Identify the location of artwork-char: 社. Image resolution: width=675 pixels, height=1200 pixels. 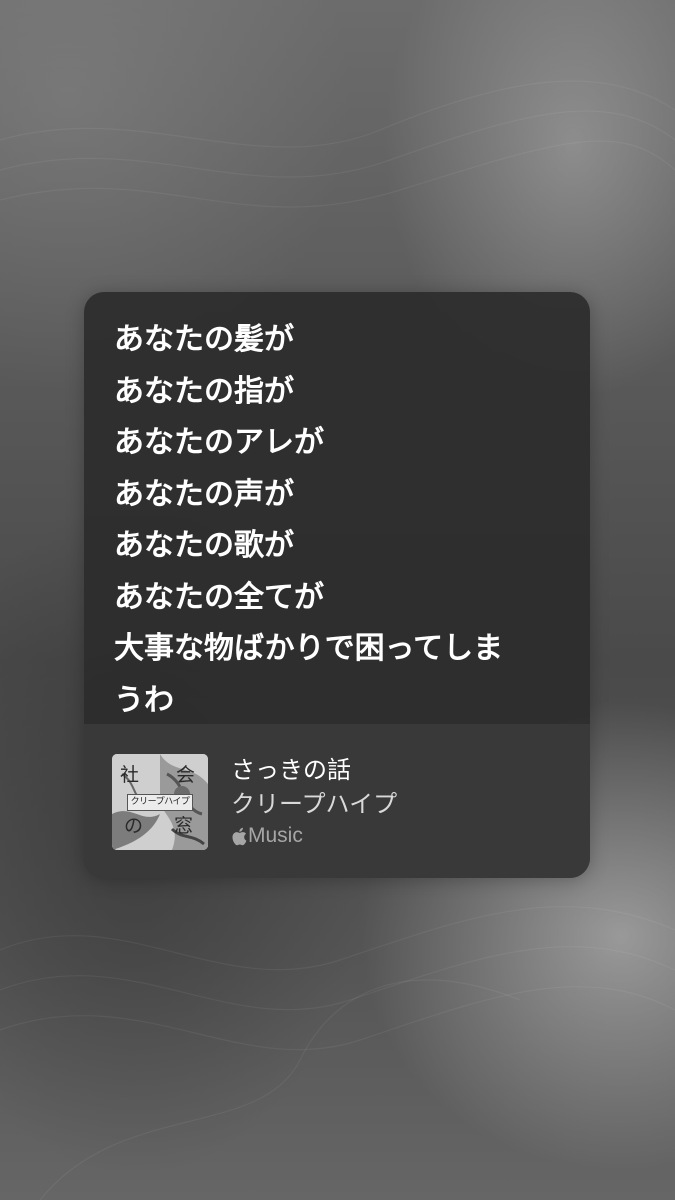
(130, 775).